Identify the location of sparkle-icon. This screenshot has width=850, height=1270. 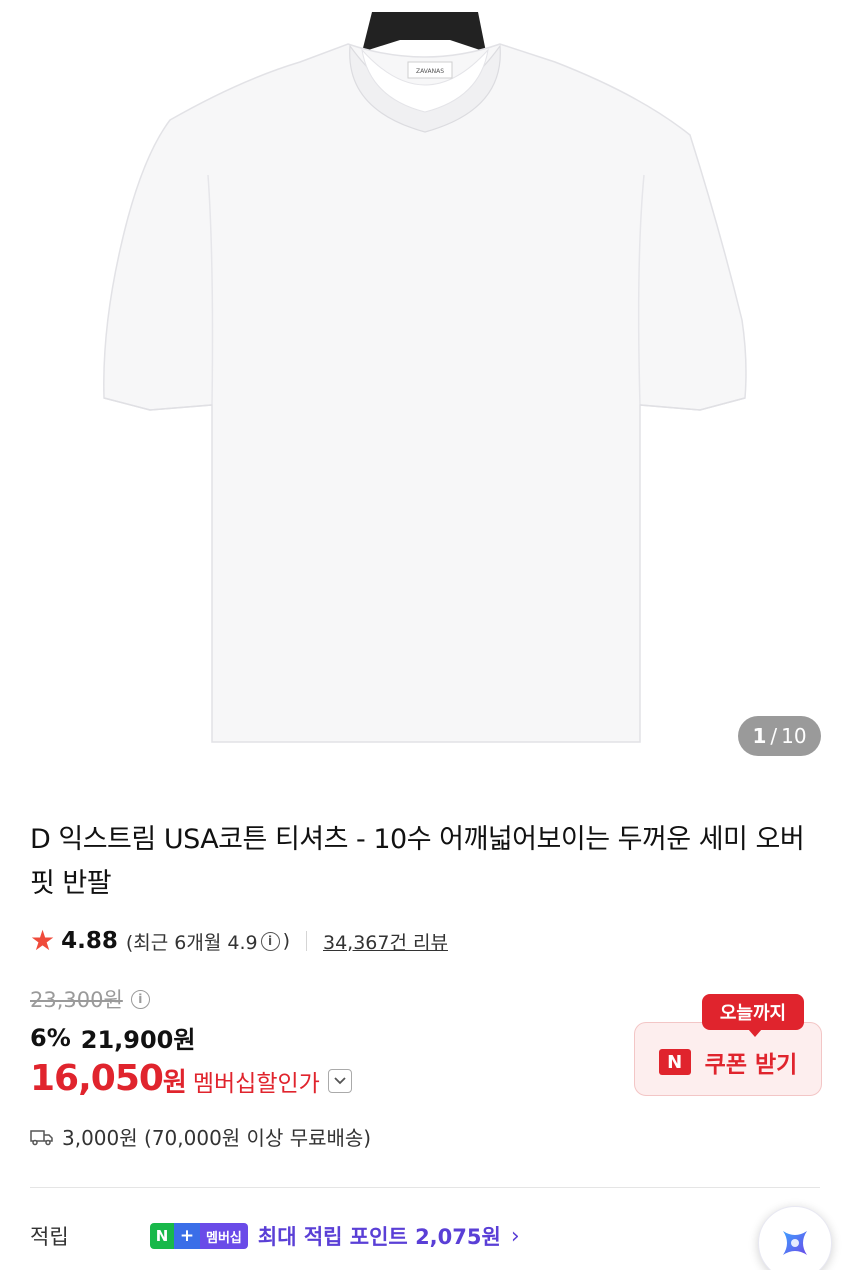
(795, 1243).